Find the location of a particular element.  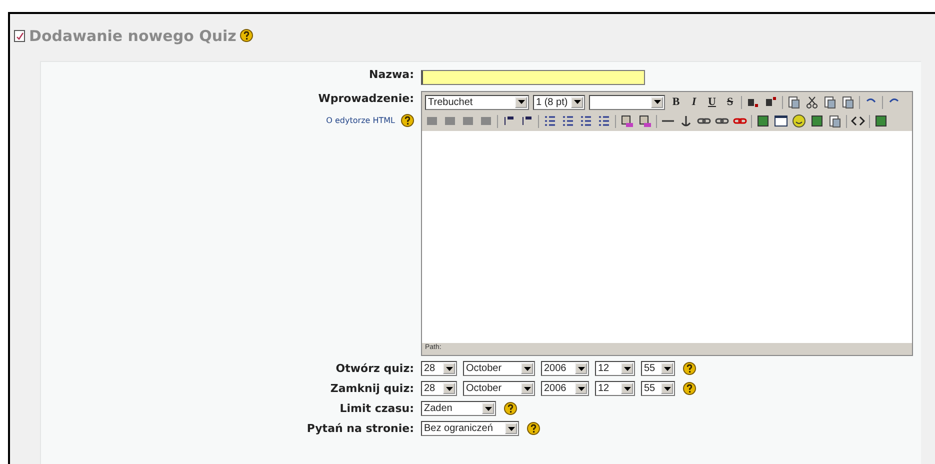

code-icon is located at coordinates (858, 121).